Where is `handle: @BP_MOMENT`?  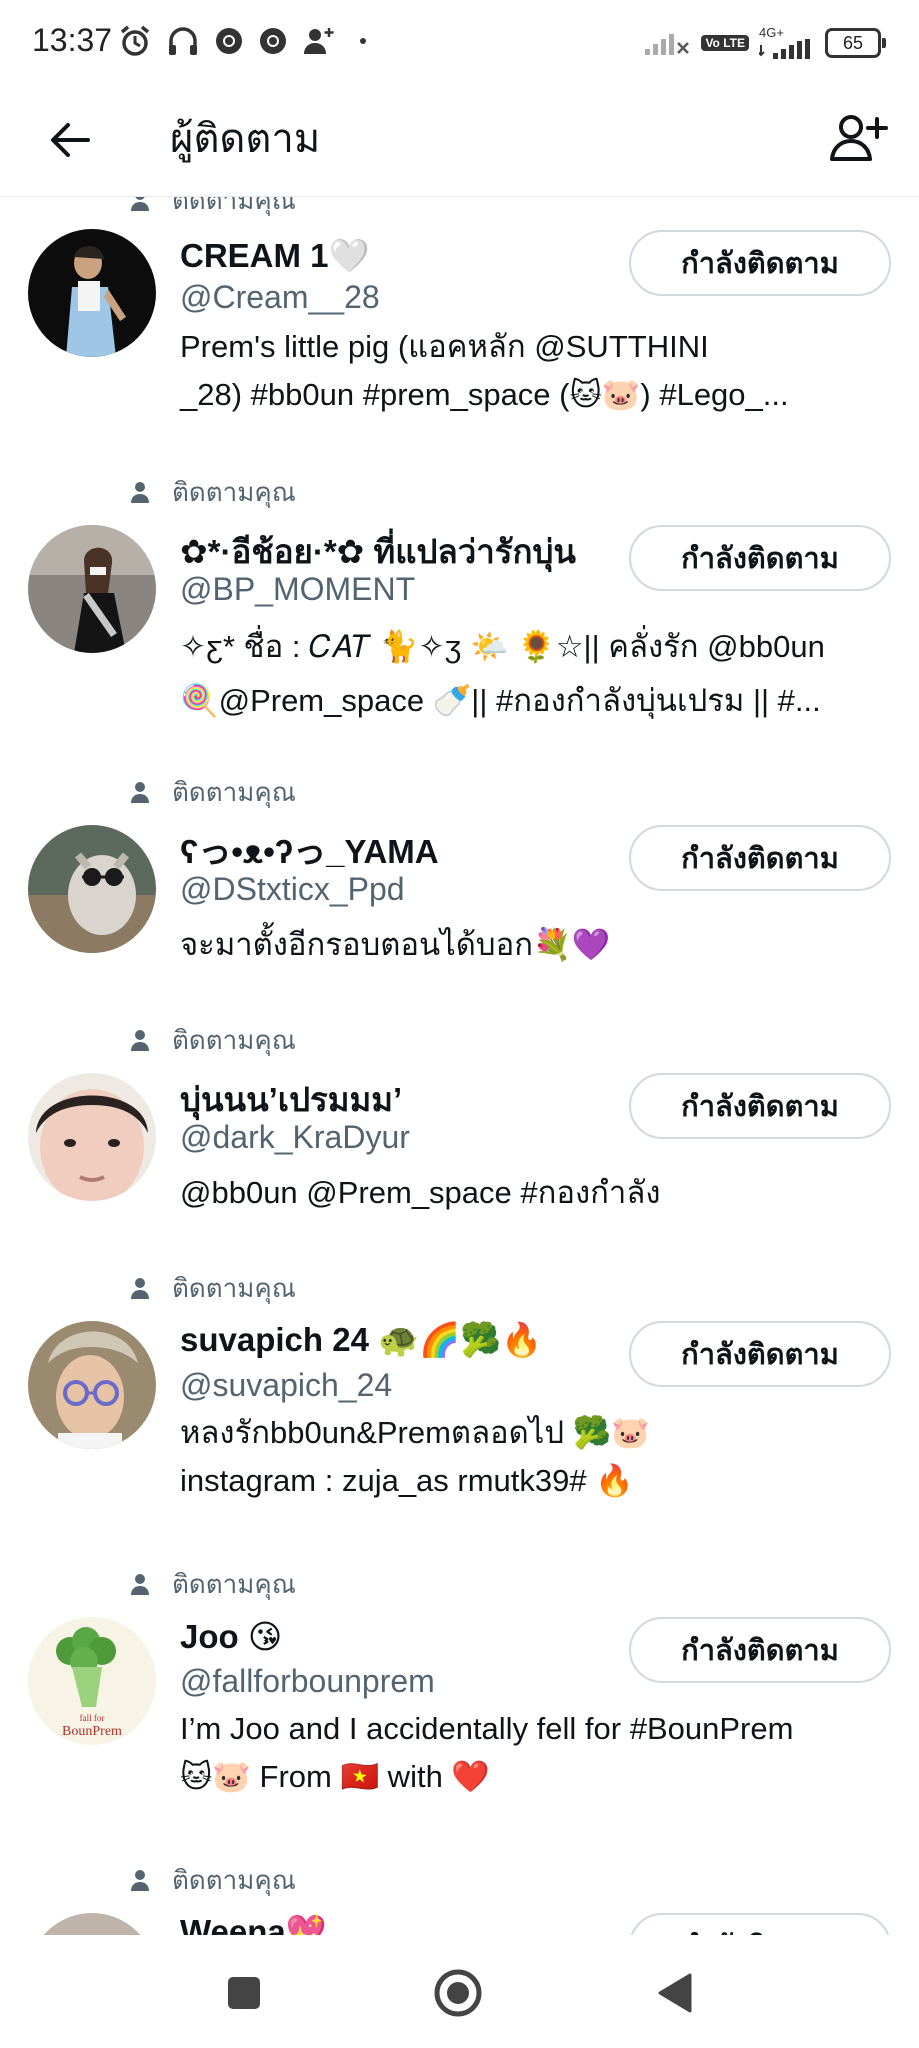
handle: @BP_MOMENT is located at coordinates (298, 589).